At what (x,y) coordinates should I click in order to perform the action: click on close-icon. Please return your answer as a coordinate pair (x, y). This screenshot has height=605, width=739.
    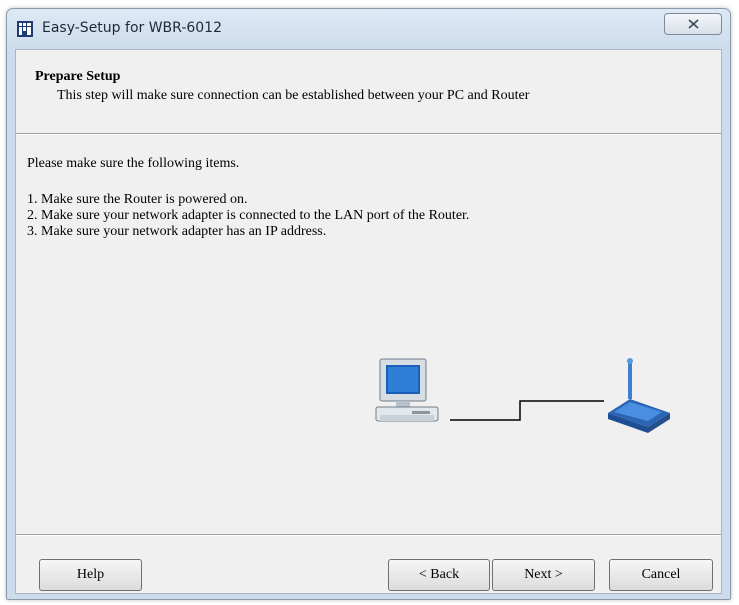
    Looking at the image, I should click on (693, 24).